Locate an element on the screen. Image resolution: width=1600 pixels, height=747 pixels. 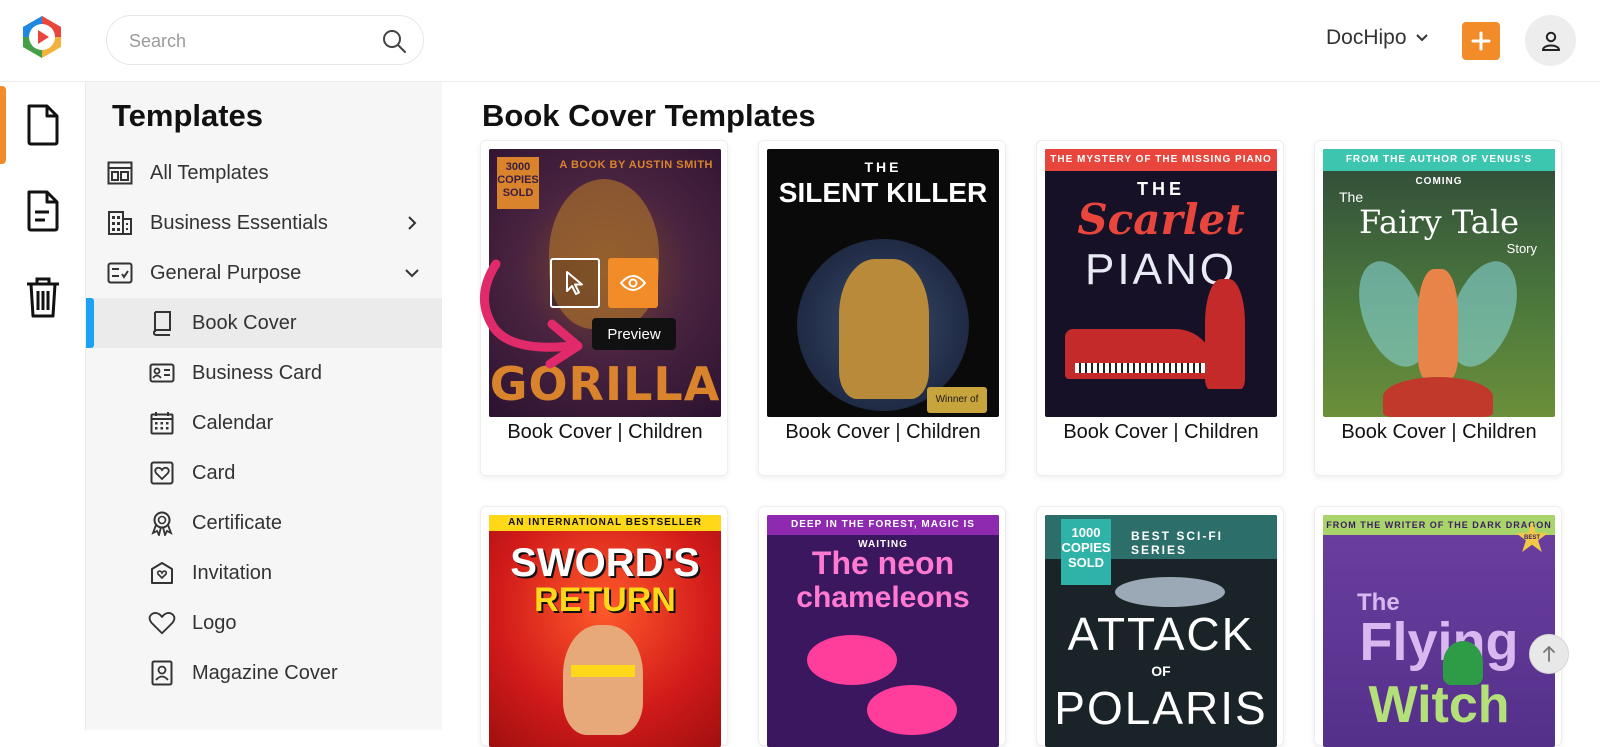
arrow-up-icon is located at coordinates (1549, 654).